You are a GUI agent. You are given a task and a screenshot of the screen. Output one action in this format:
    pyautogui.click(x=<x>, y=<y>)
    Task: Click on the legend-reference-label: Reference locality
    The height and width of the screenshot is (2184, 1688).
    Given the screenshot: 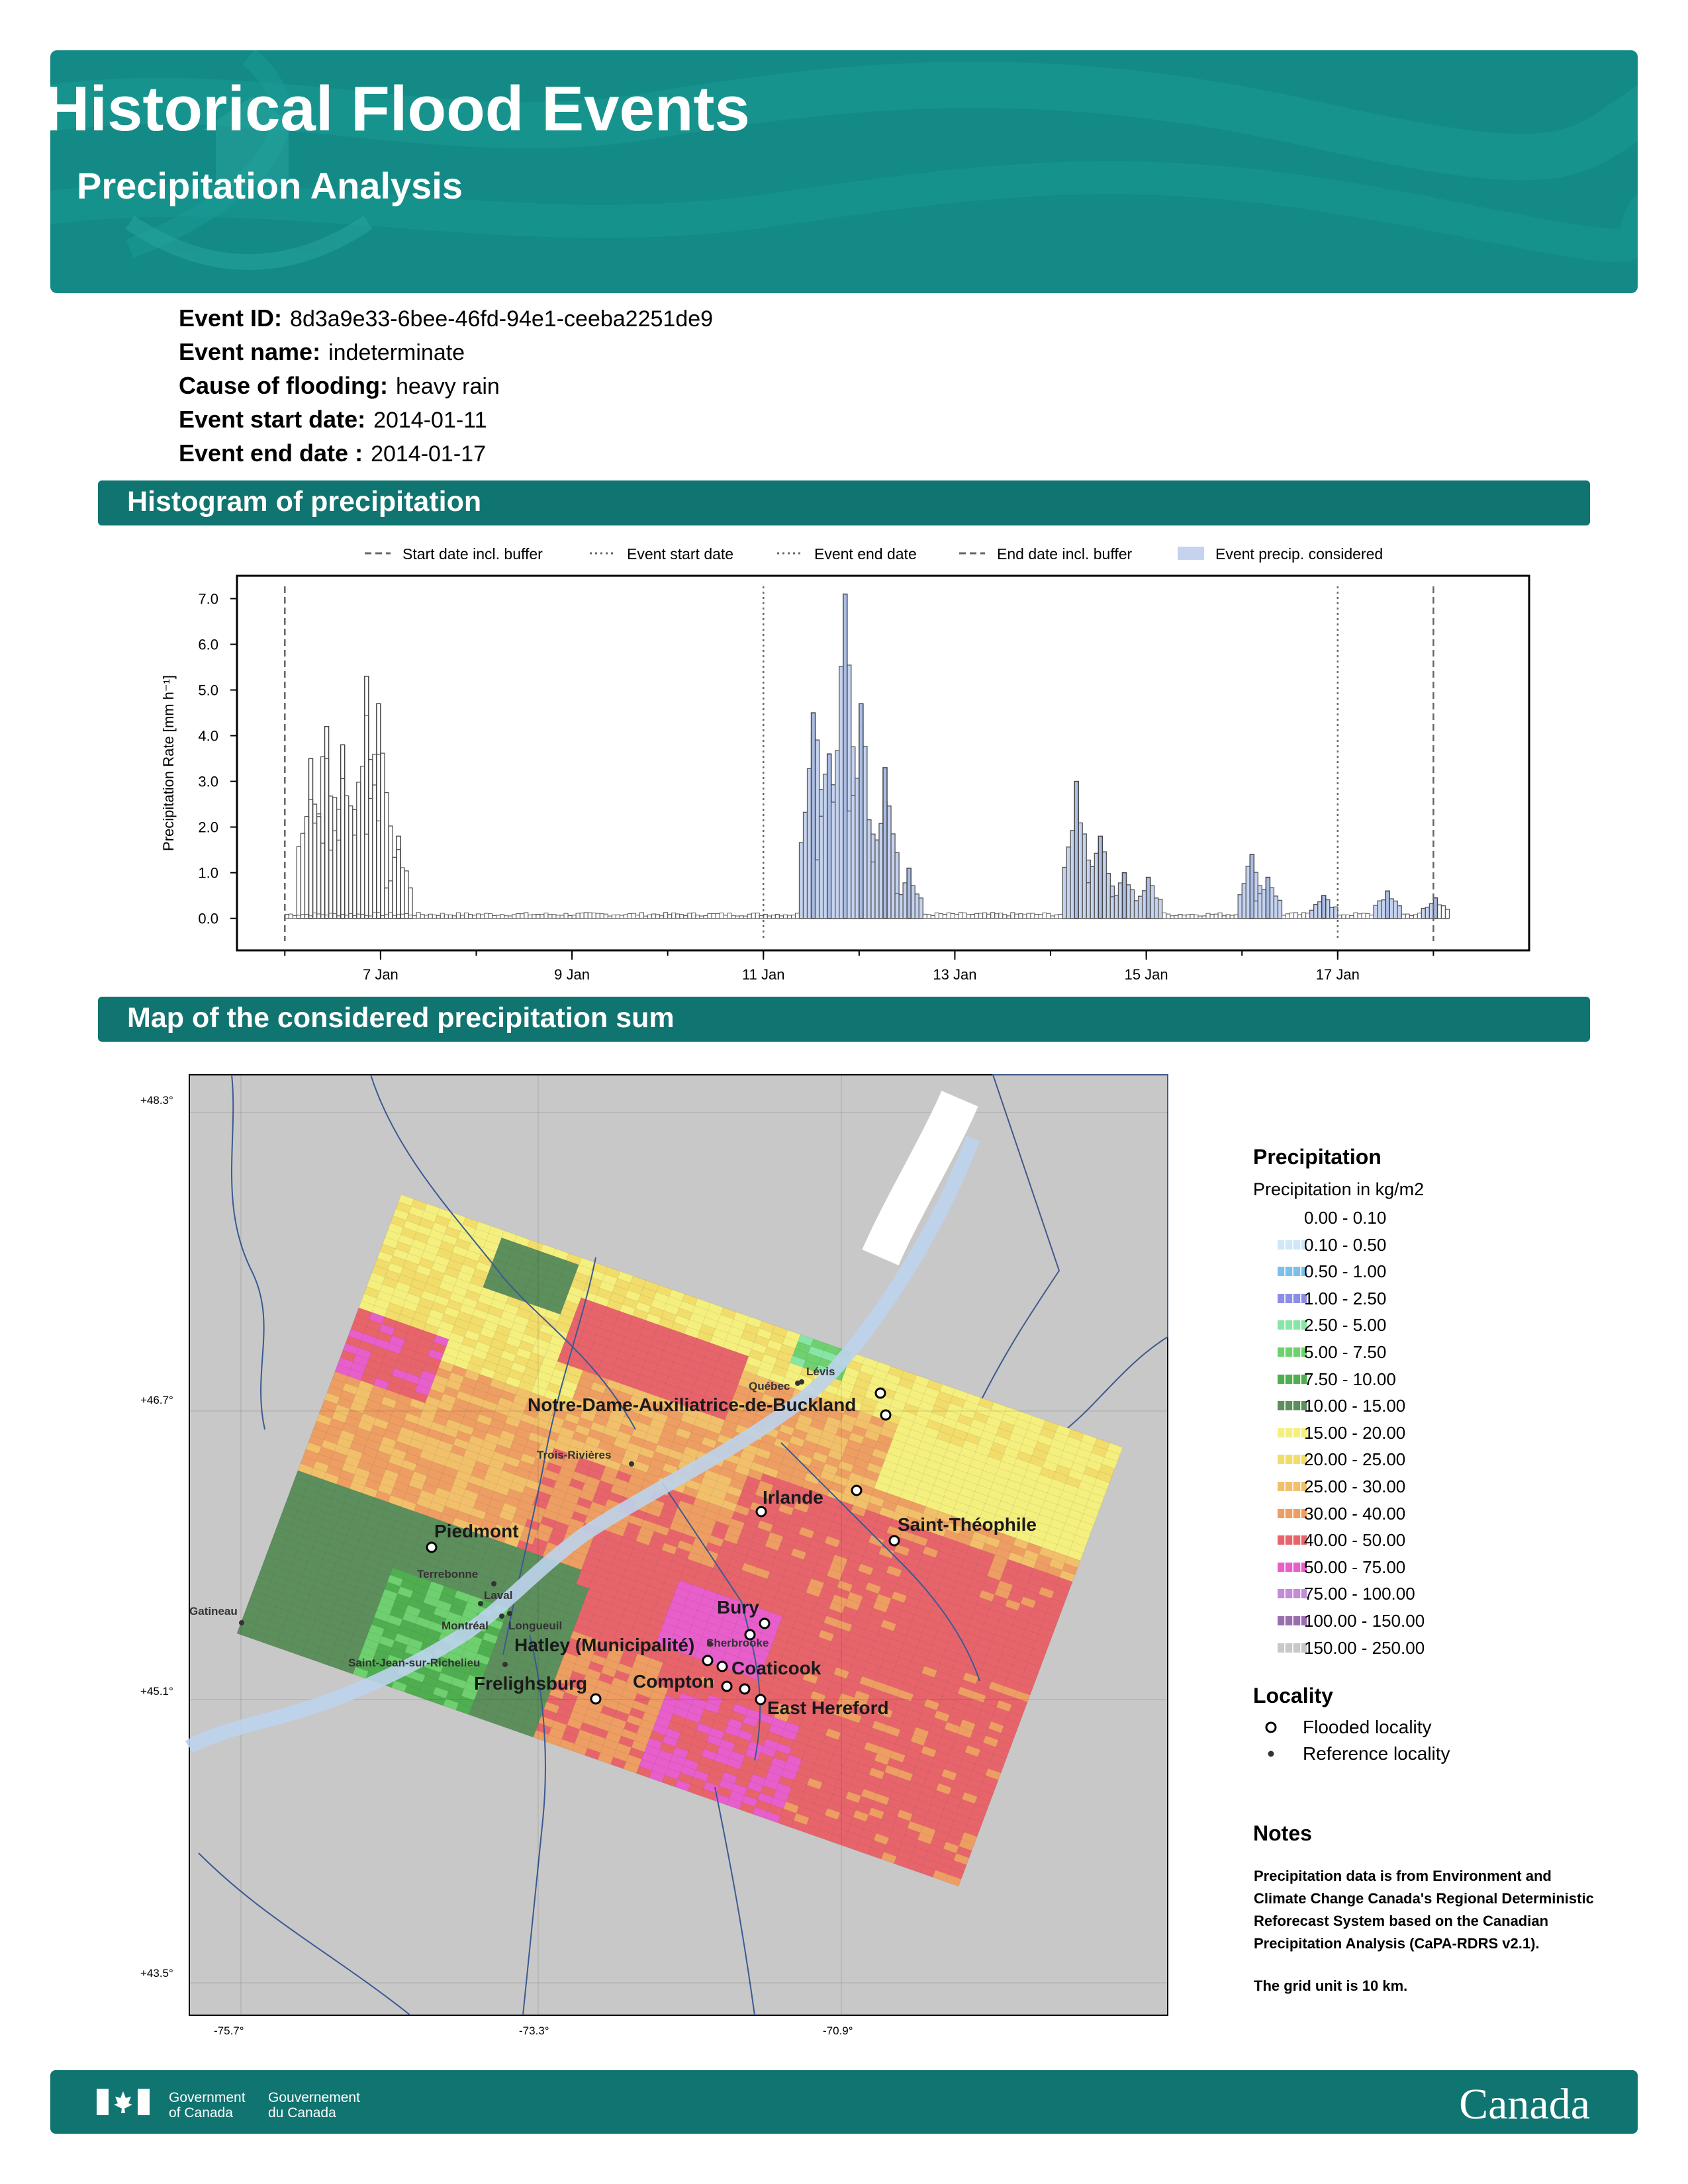 What is the action you would take?
    pyautogui.click(x=1376, y=1753)
    